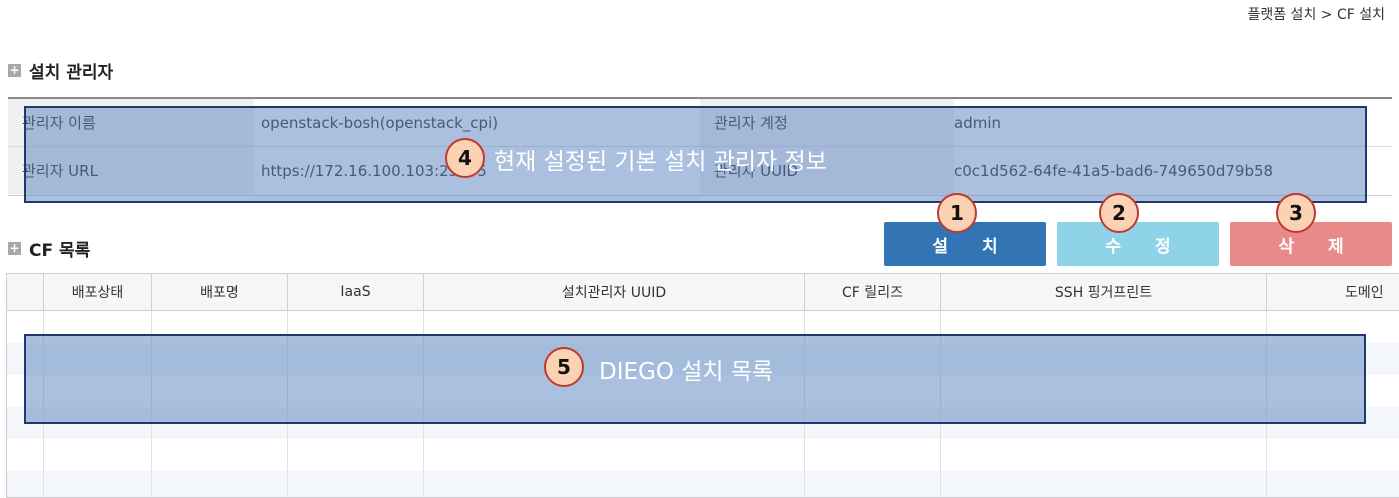  I want to click on callout-badge-1: 1, so click(957, 213).